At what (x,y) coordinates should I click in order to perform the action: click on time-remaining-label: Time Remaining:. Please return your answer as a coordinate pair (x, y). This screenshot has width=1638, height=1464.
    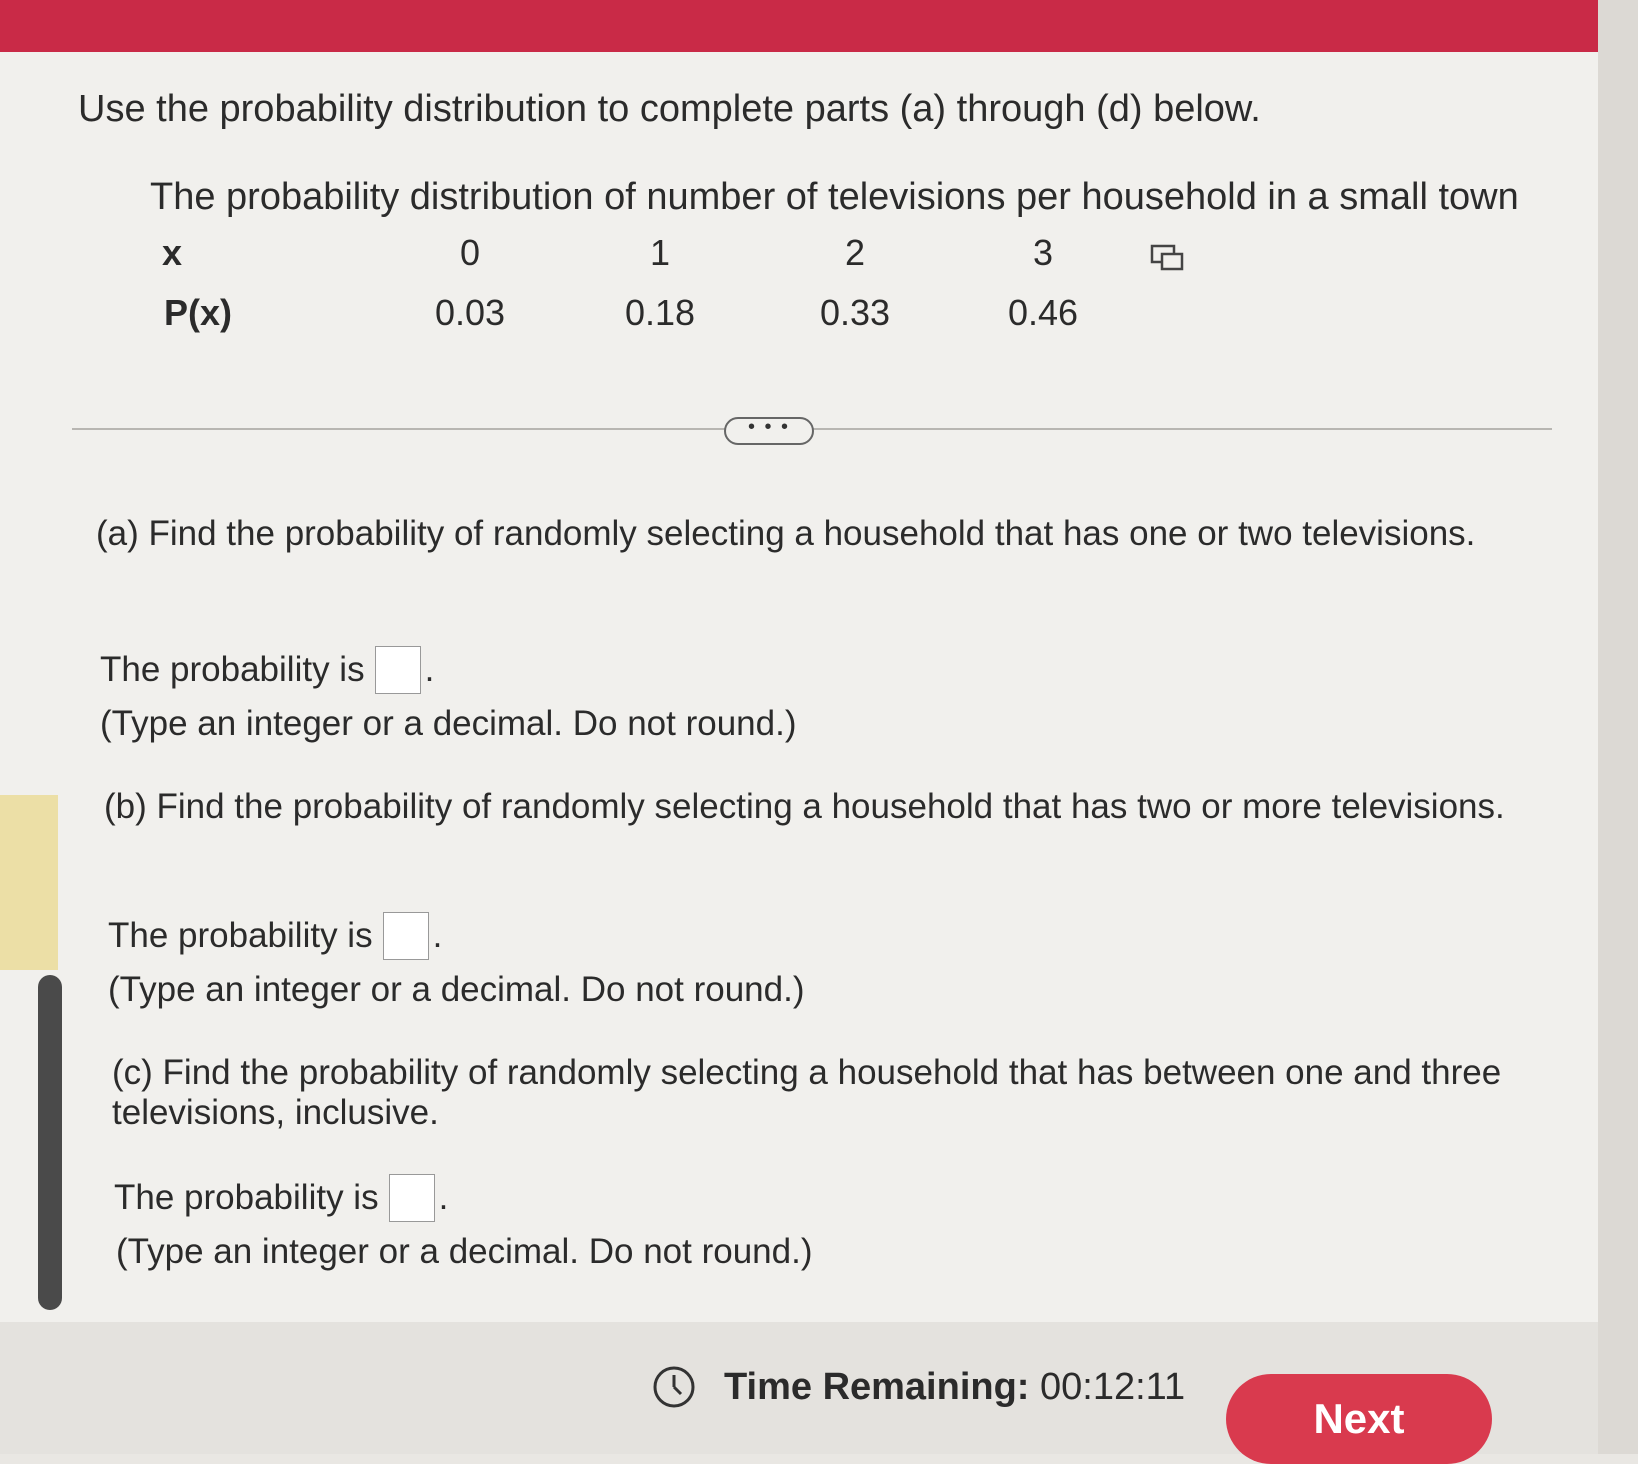
    Looking at the image, I should click on (877, 1387).